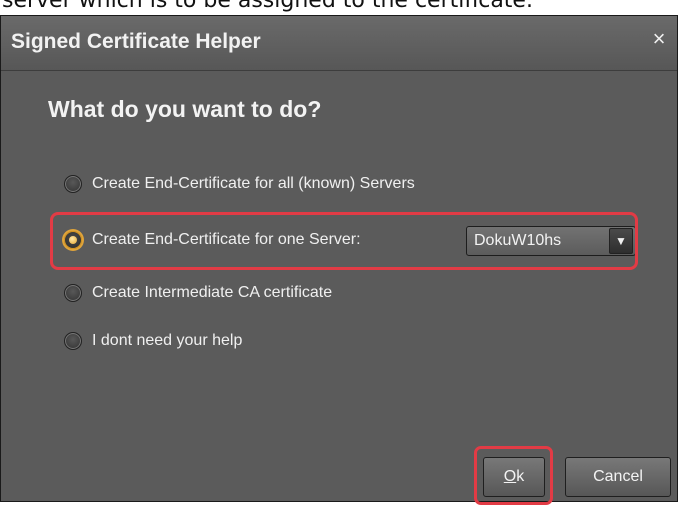 The width and height of the screenshot is (678, 505). What do you see at coordinates (339, 43) in the screenshot?
I see `dialog-titlebar: Signed Certificate Helper ×` at bounding box center [339, 43].